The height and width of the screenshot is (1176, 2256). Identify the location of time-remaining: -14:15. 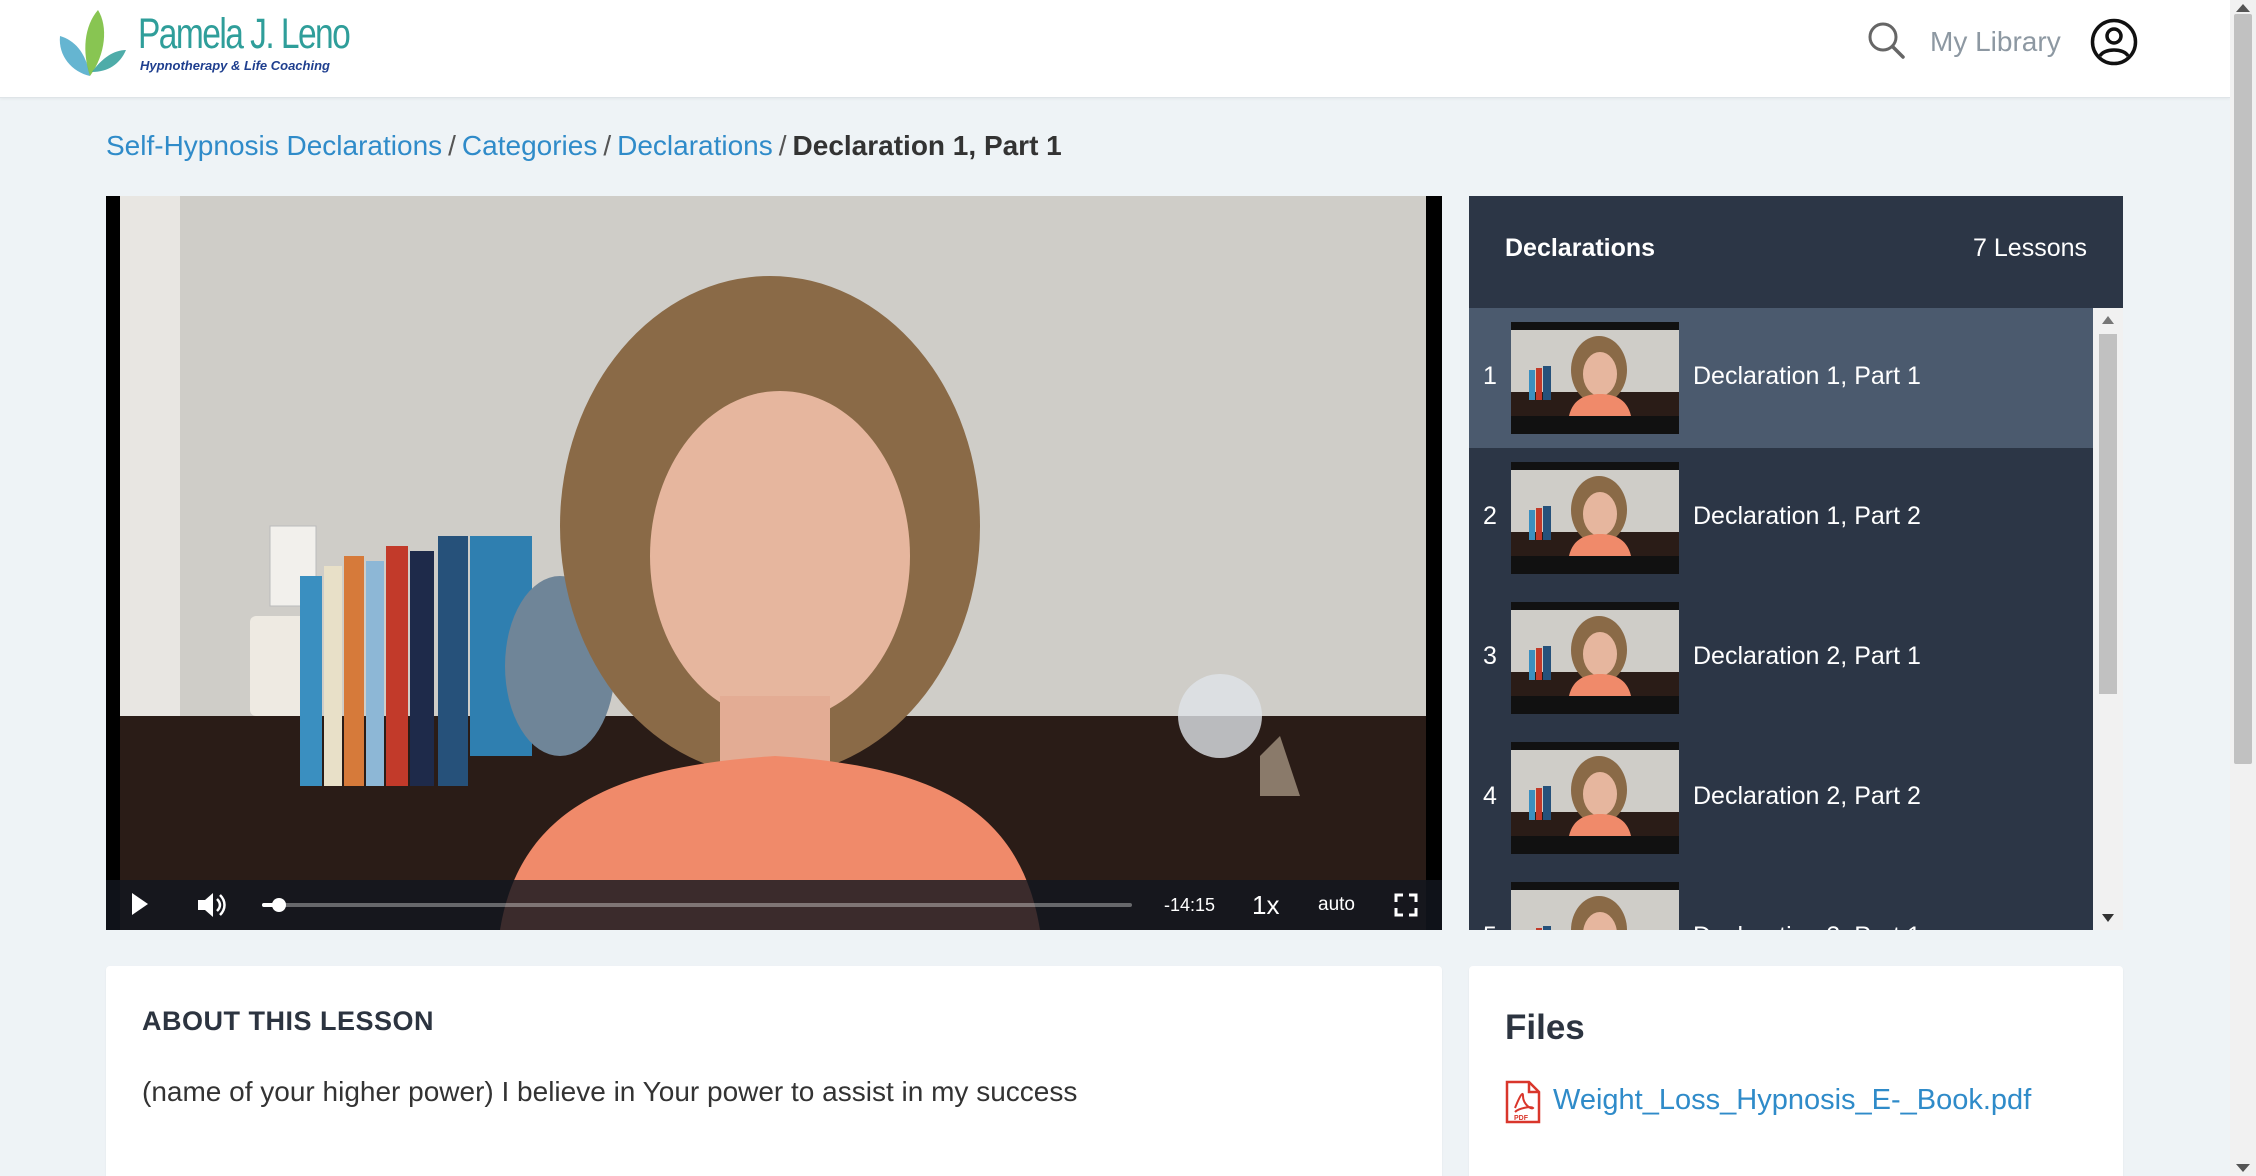
(1190, 905).